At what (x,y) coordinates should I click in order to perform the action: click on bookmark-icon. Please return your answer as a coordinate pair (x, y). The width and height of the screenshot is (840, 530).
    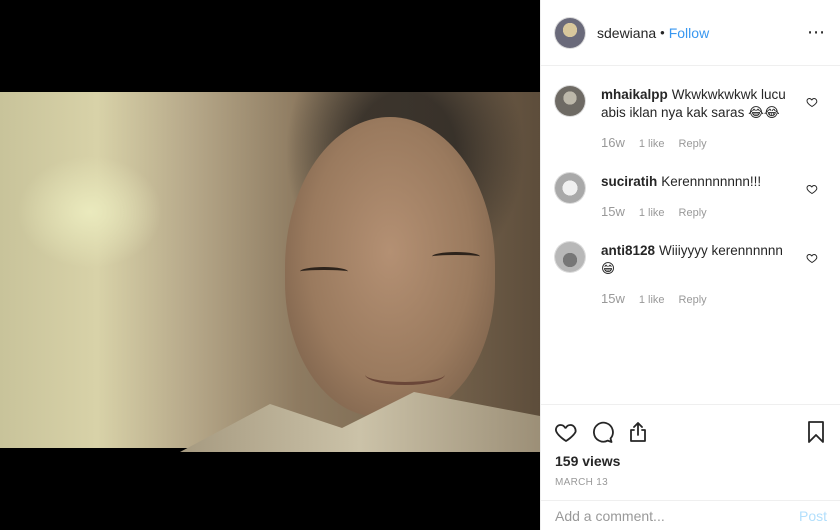
    Looking at the image, I should click on (816, 432).